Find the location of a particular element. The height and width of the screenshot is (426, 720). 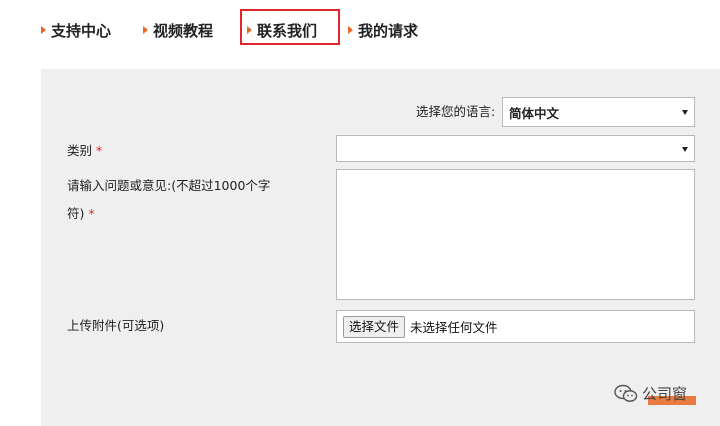

question-label-line2-wrap: 符) * is located at coordinates (192, 214).